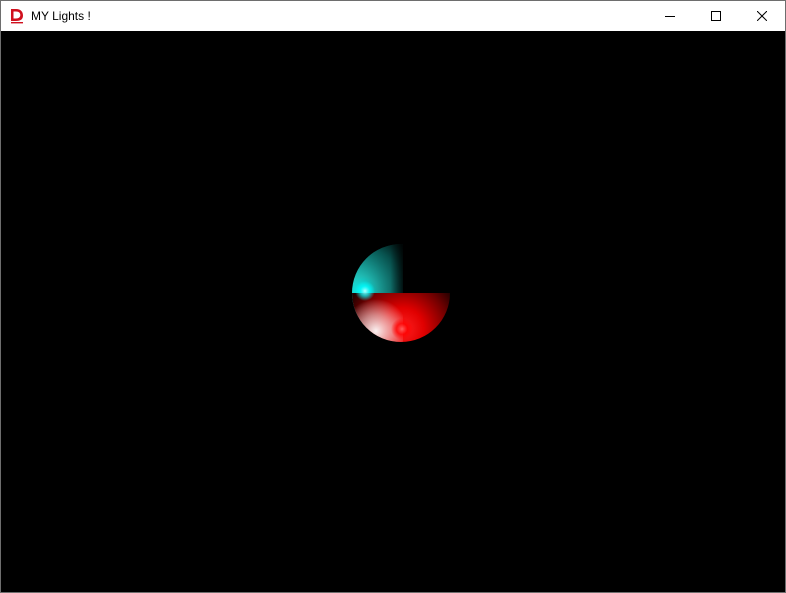  Describe the element at coordinates (365, 291) in the screenshot. I see `cyan-light` at that location.